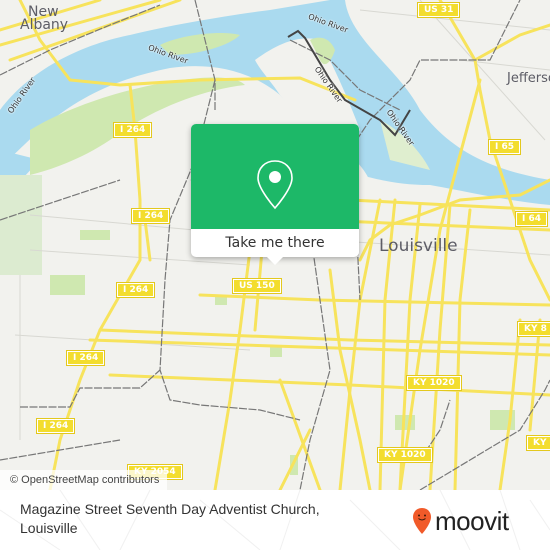  What do you see at coordinates (528, 78) in the screenshot?
I see `city-label-jeffersonville: Jefferso` at bounding box center [528, 78].